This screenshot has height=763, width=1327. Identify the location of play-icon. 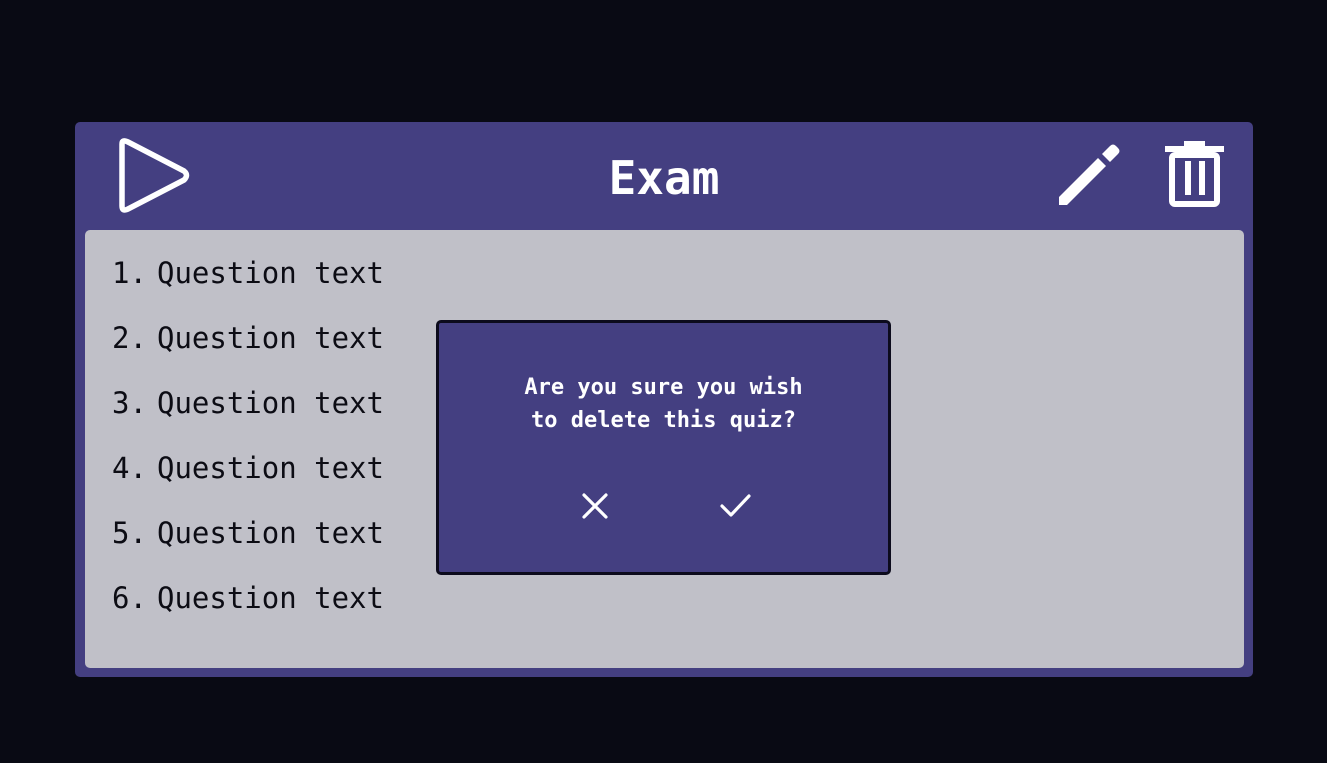
(154, 175).